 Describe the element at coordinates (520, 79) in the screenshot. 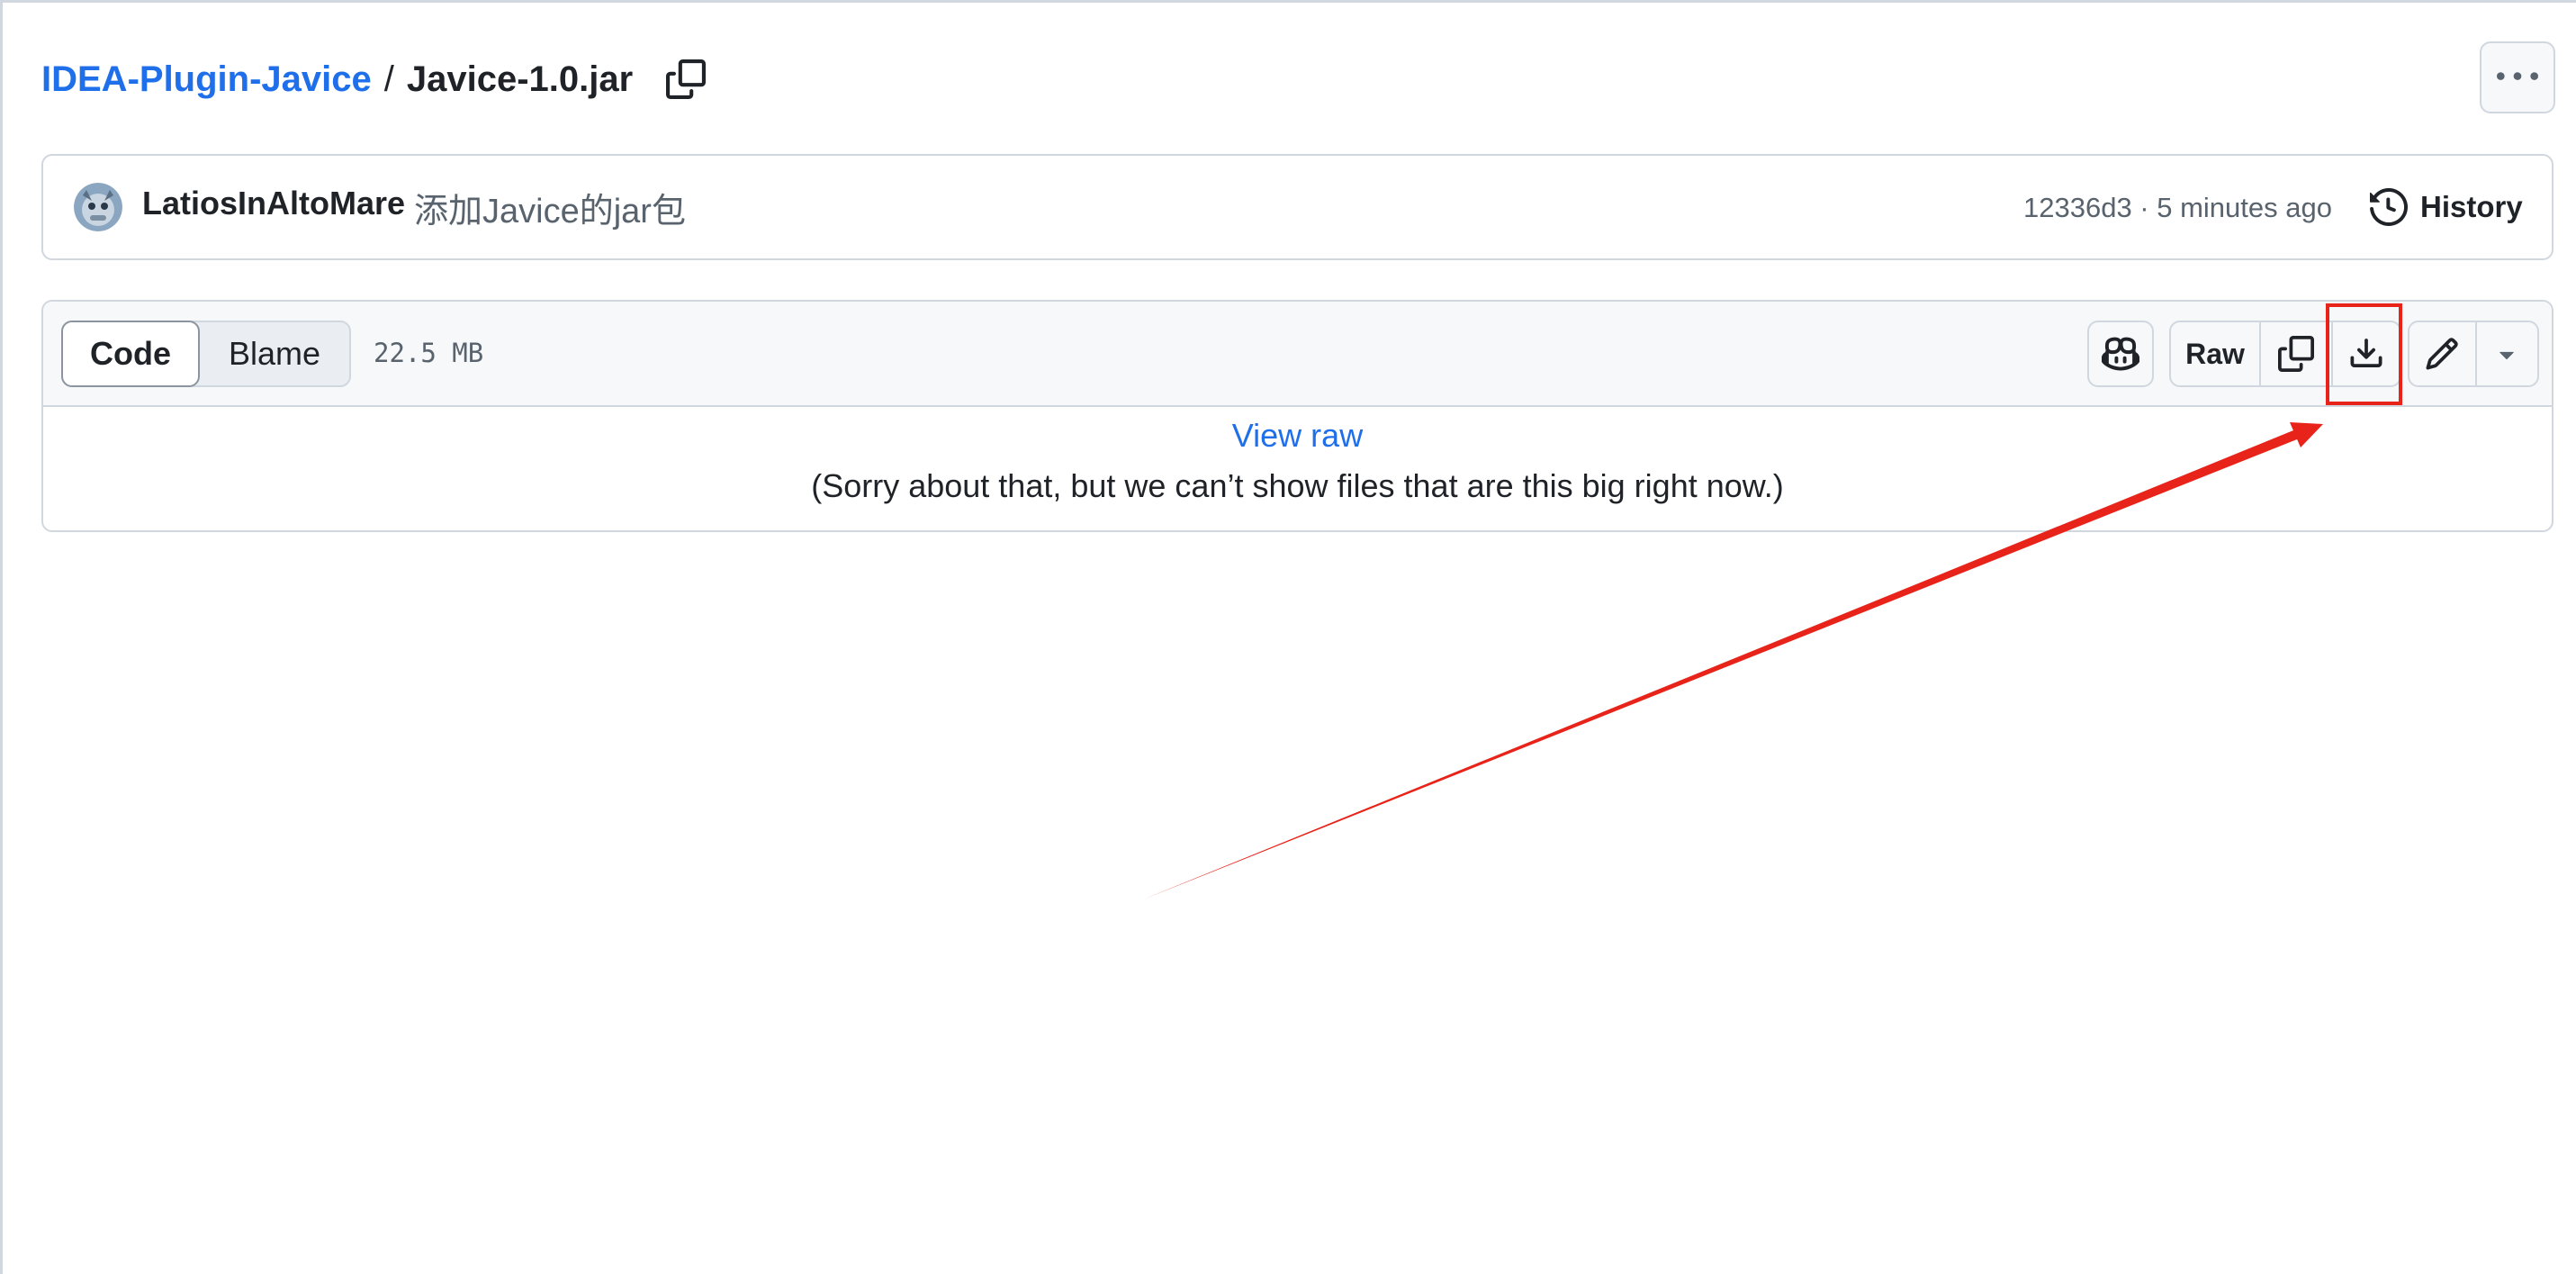

I see `file-name: Javice-1.0.jar` at that location.